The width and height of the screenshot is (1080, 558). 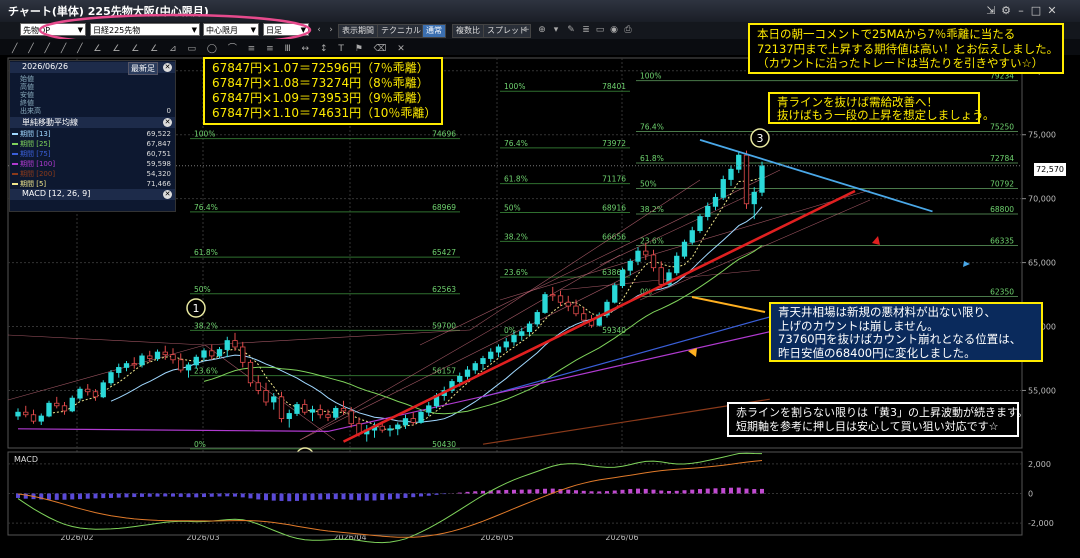 What do you see at coordinates (556, 30) in the screenshot?
I see `dropdown-icon: ▾` at bounding box center [556, 30].